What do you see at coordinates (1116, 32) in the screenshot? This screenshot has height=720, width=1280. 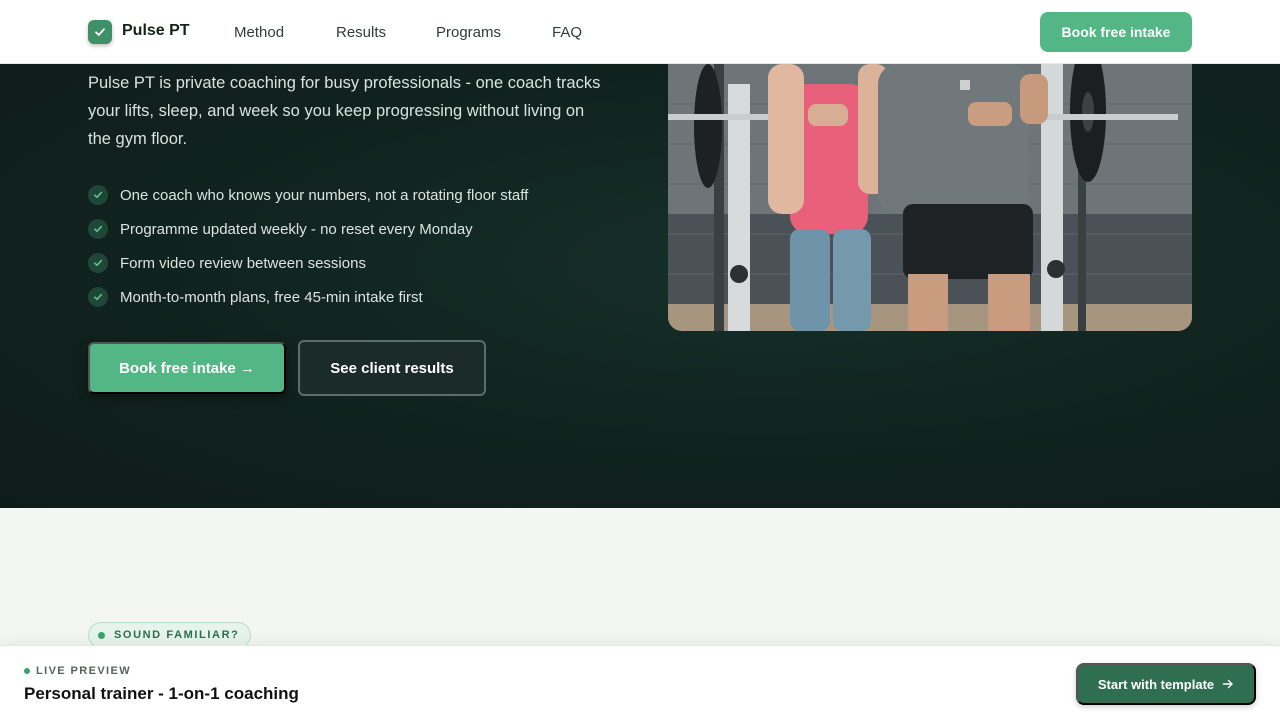 I see `book-intake-header-button: Book free intake` at bounding box center [1116, 32].